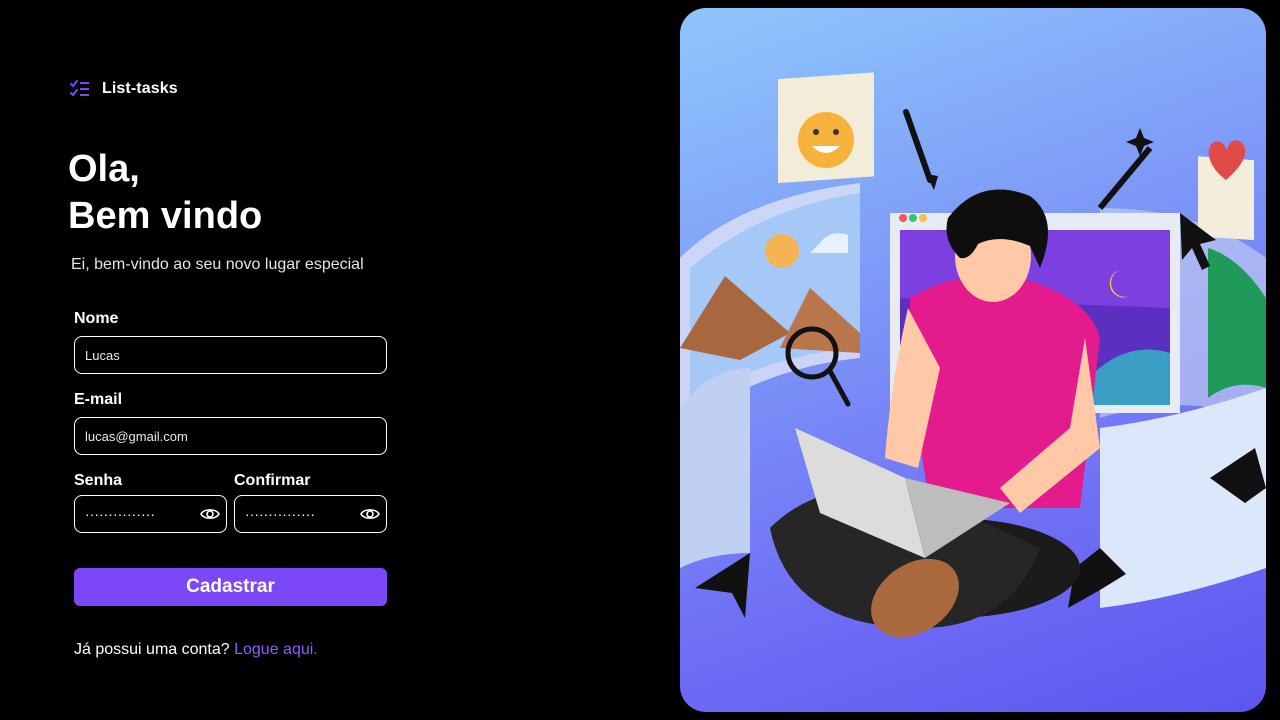 The height and width of the screenshot is (720, 1280). What do you see at coordinates (120, 514) in the screenshot?
I see `password-value: ···············` at bounding box center [120, 514].